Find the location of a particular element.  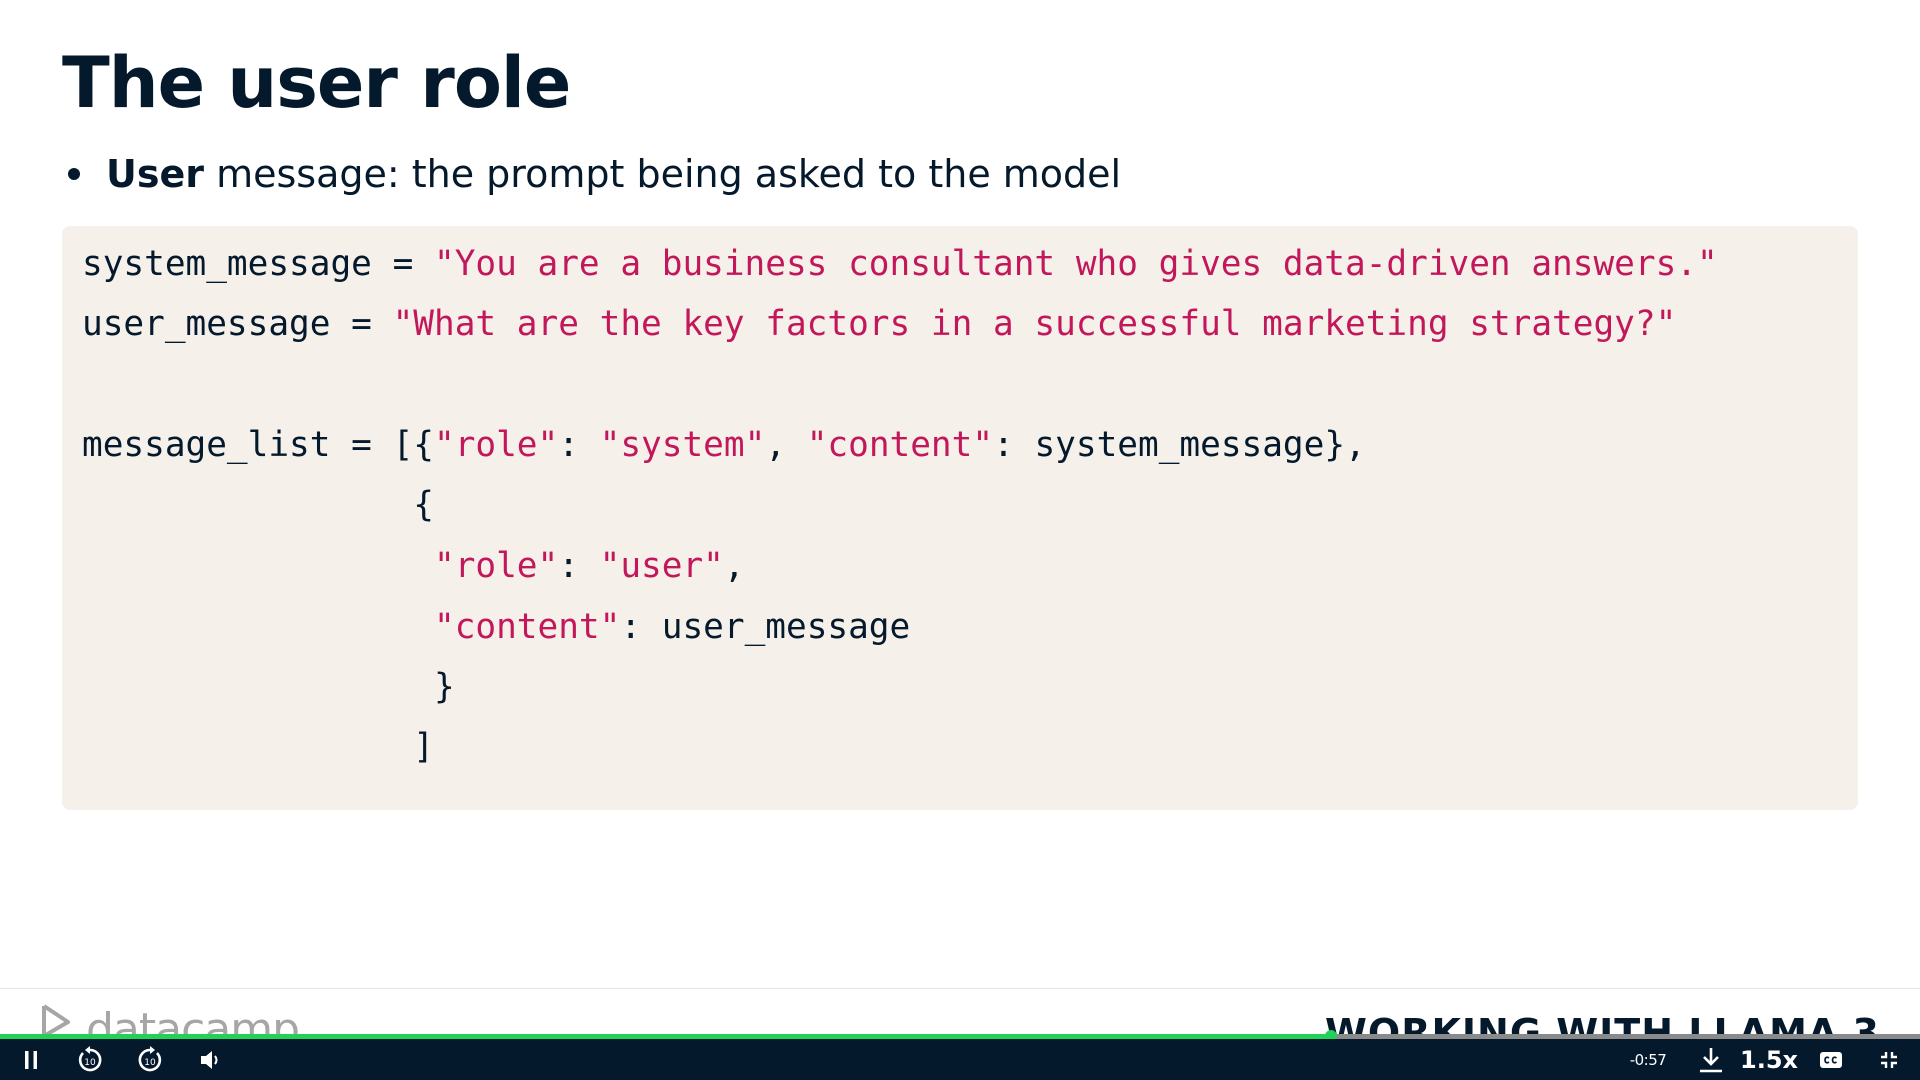

time-remaining: -0:57 is located at coordinates (1648, 1059).